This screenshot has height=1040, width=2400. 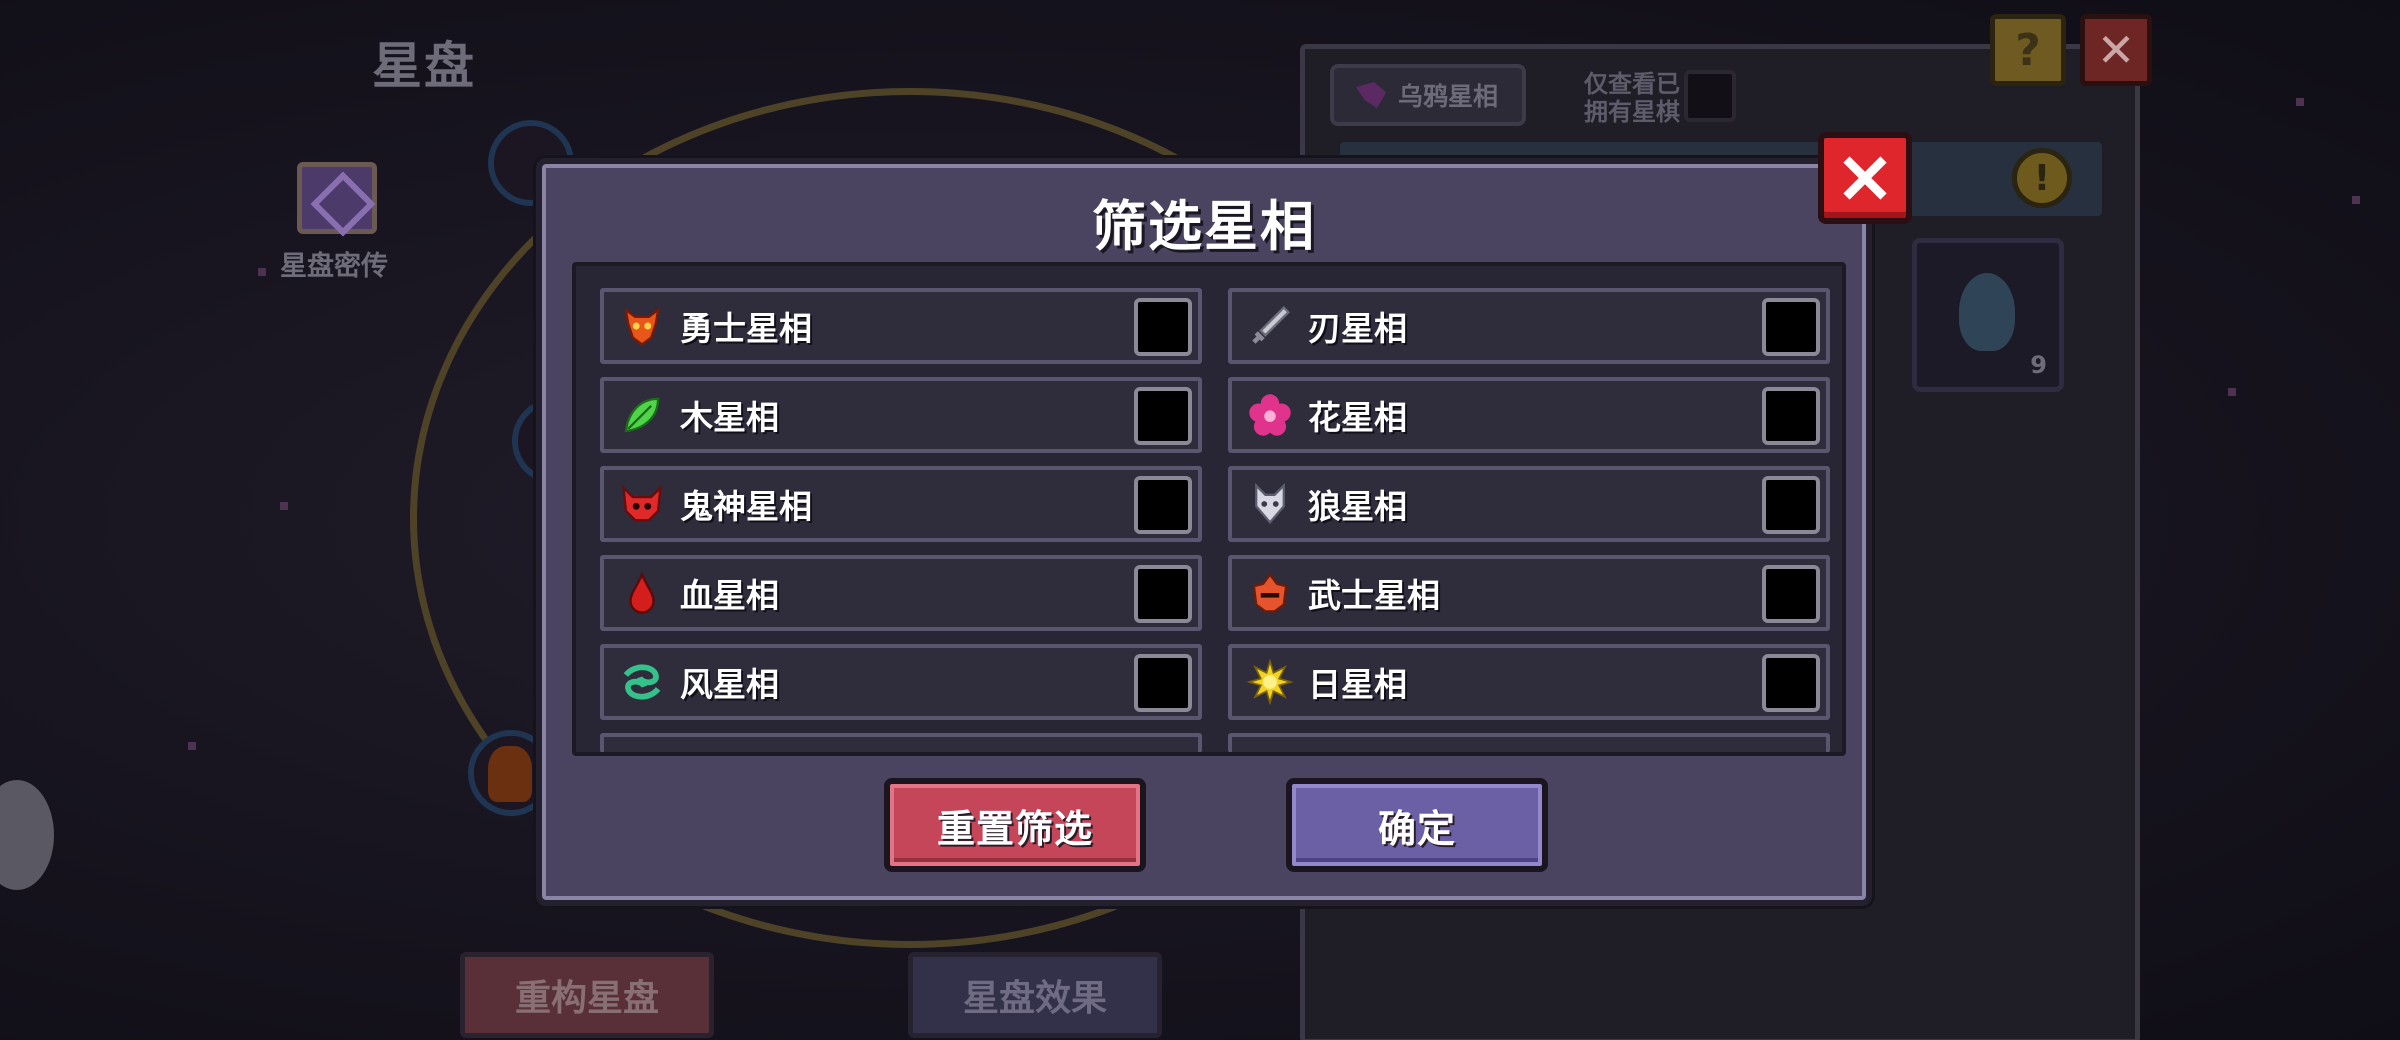 What do you see at coordinates (1357, 328) in the screenshot?
I see `aspect-label: 刃星相` at bounding box center [1357, 328].